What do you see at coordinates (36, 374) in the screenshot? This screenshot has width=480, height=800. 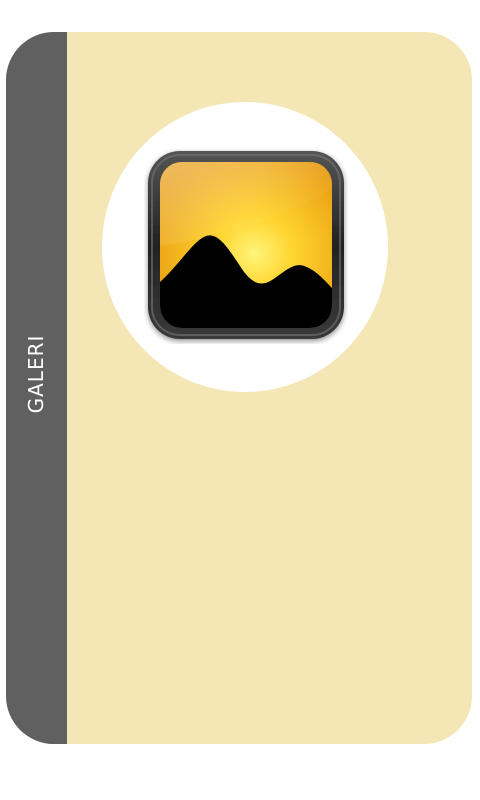 I see `tile-title: GALERI` at bounding box center [36, 374].